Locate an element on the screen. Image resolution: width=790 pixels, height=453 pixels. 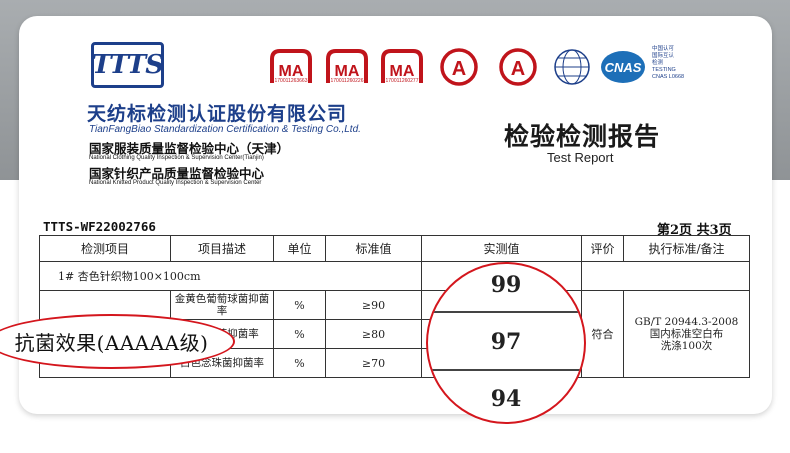
header-description: 项目描述 is located at coordinates (222, 248).